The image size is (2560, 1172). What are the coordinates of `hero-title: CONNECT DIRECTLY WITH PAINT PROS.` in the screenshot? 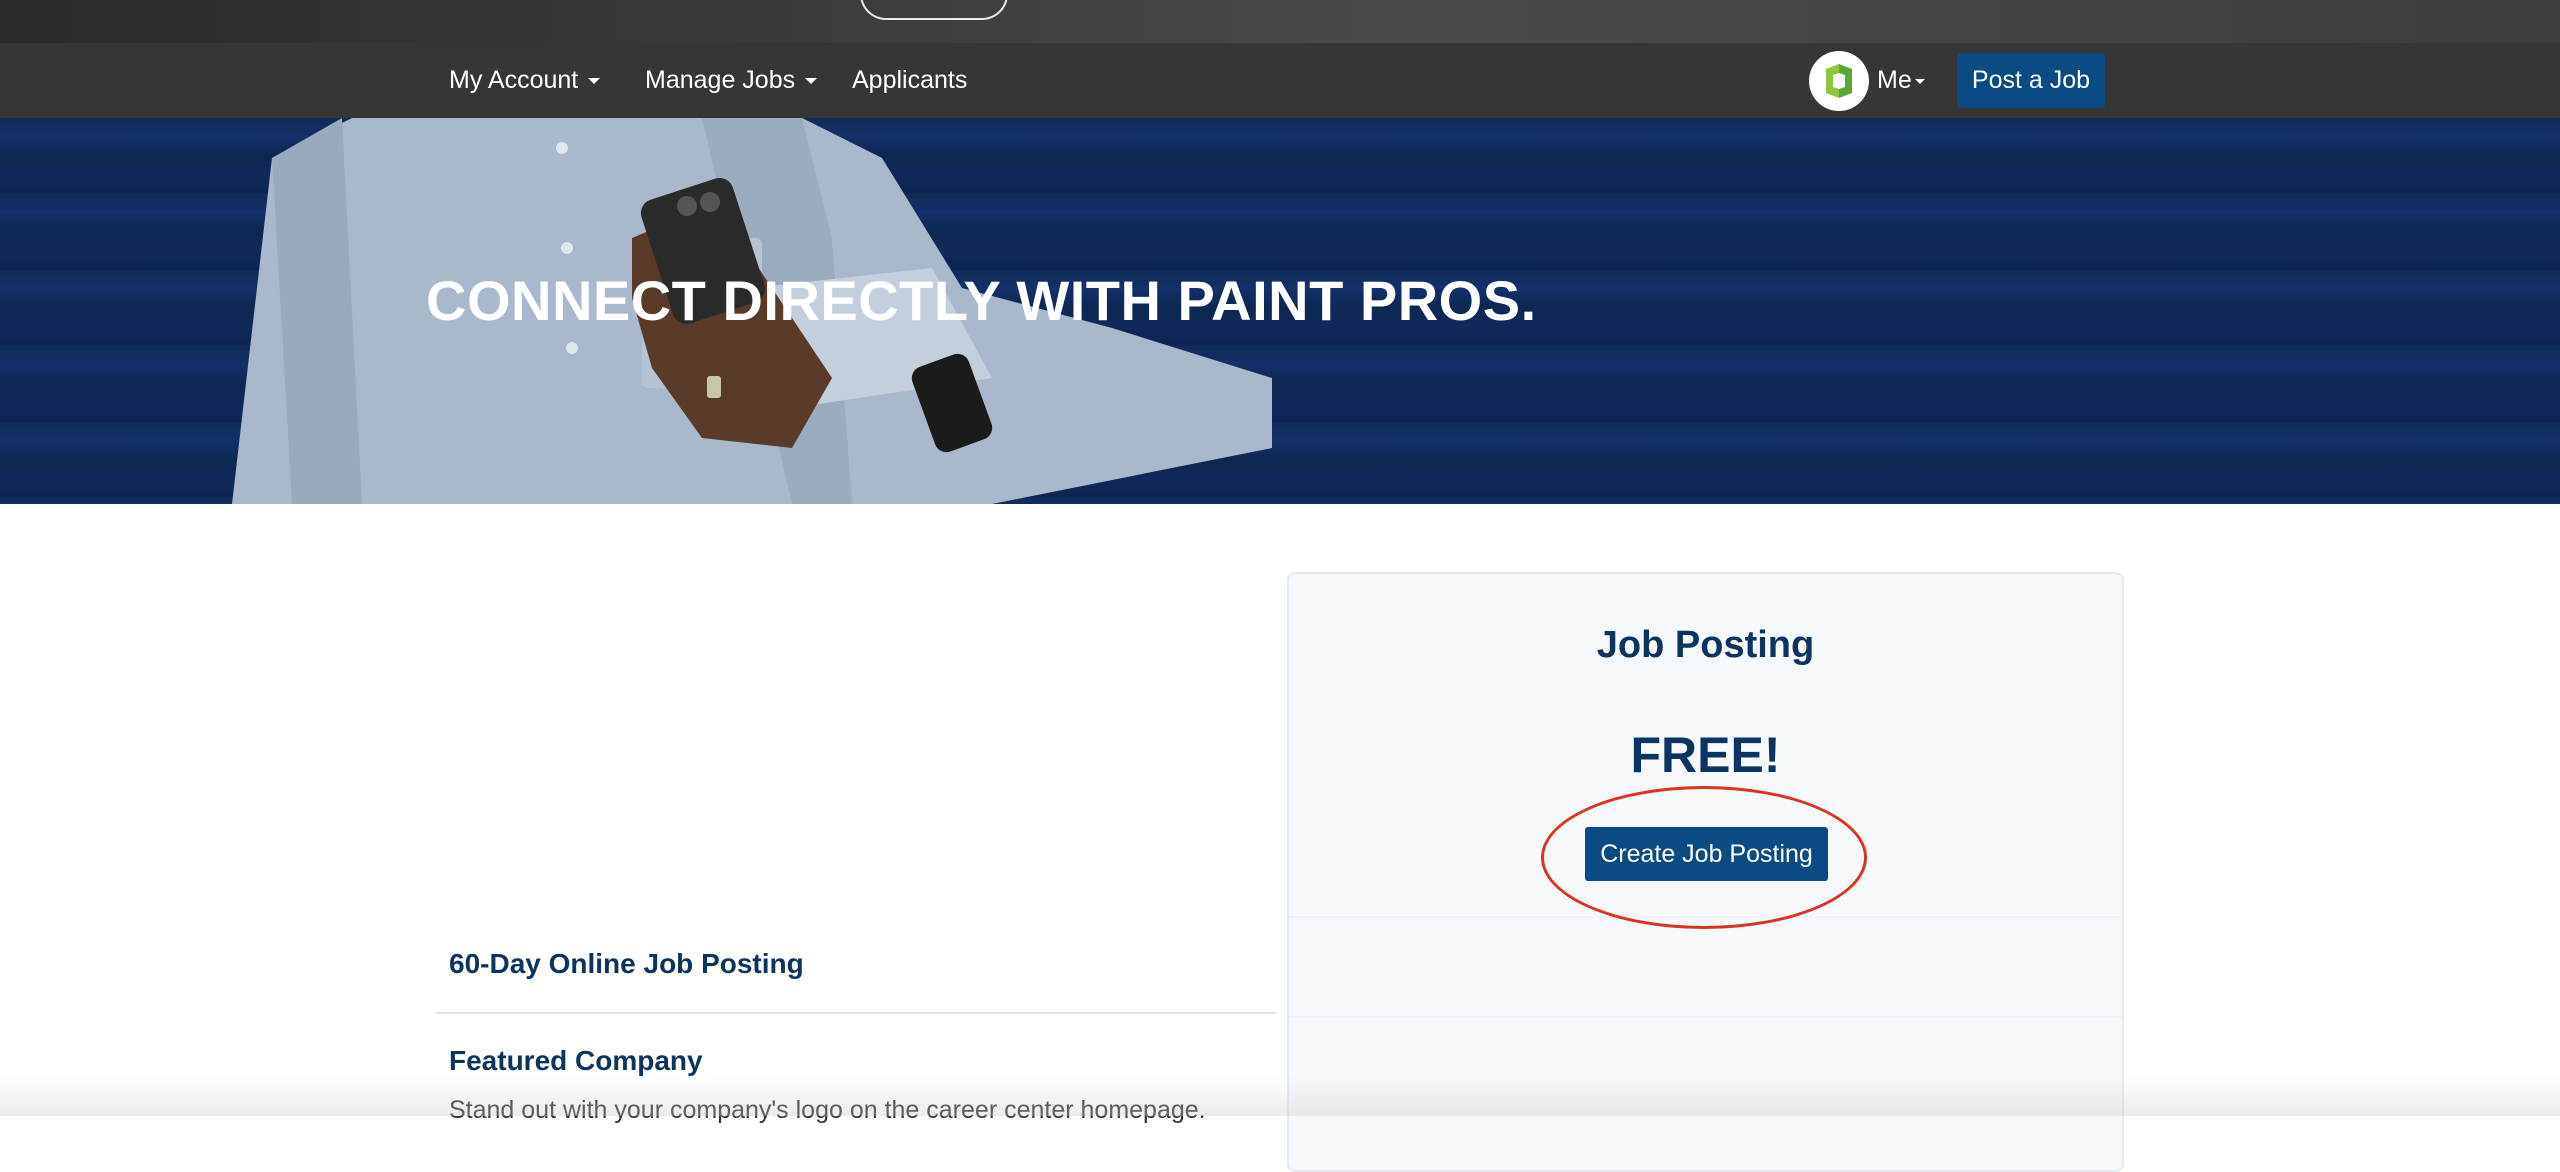 It's located at (981, 300).